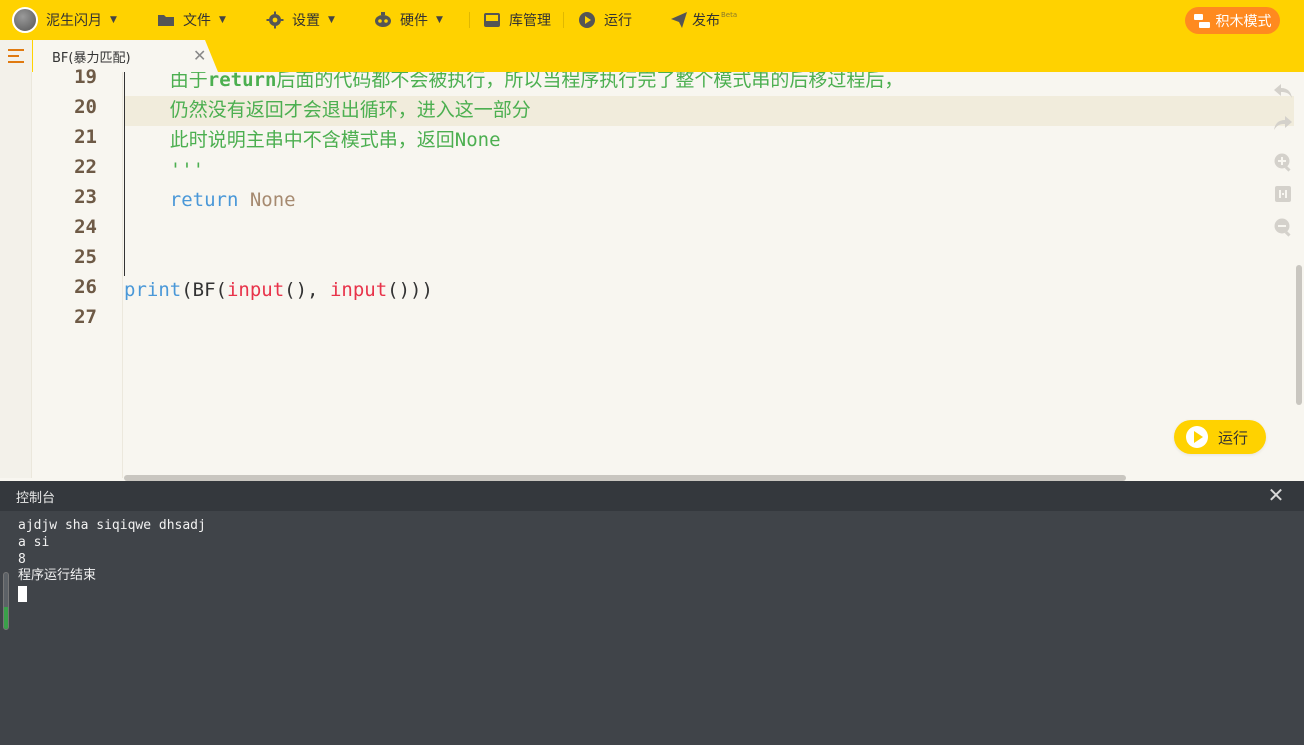  I want to click on avatar, so click(25, 20).